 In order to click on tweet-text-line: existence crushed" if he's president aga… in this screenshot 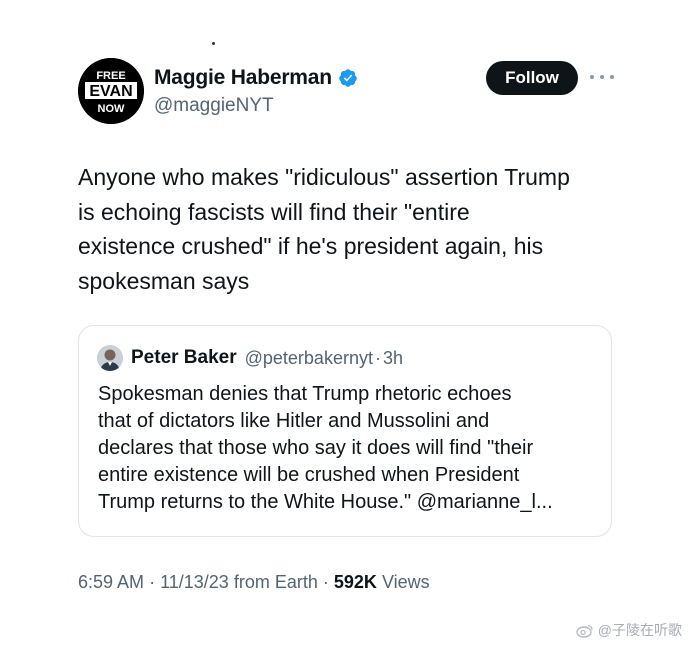, I will do `click(311, 246)`.